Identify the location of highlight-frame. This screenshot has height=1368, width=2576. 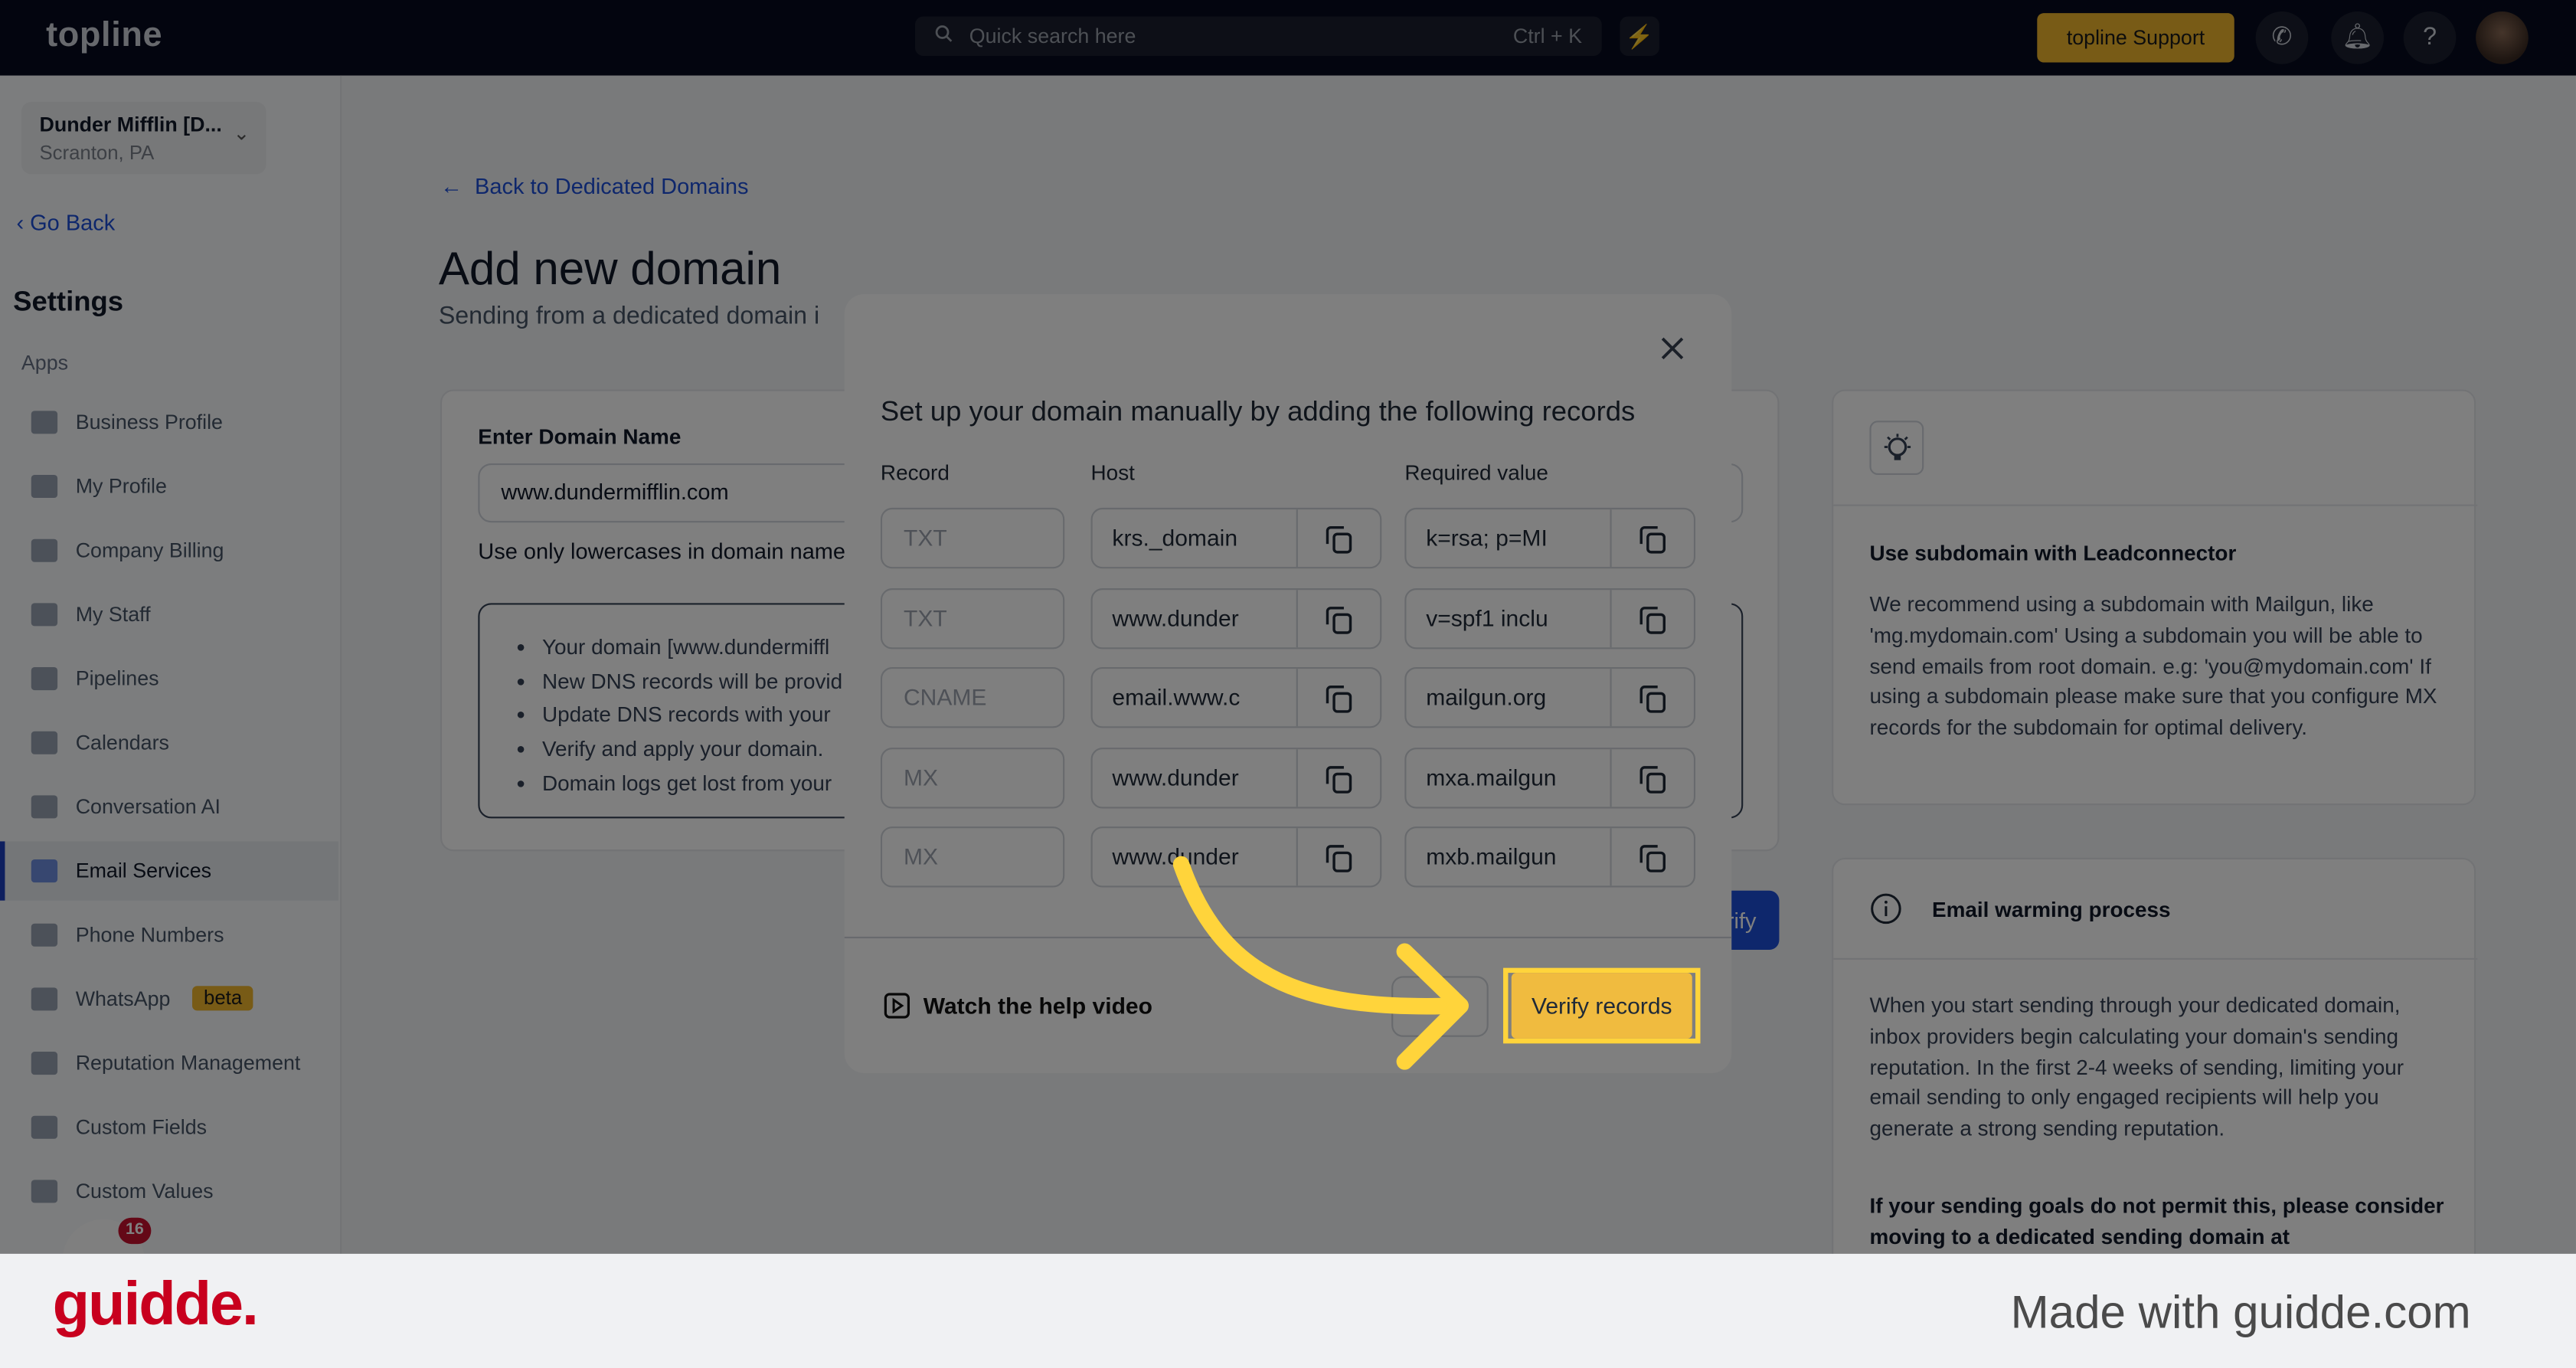
(1602, 1005).